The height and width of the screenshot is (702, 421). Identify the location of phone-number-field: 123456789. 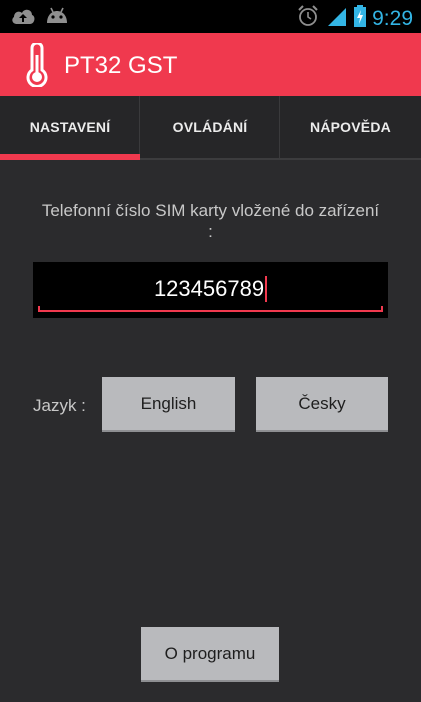
(210, 290).